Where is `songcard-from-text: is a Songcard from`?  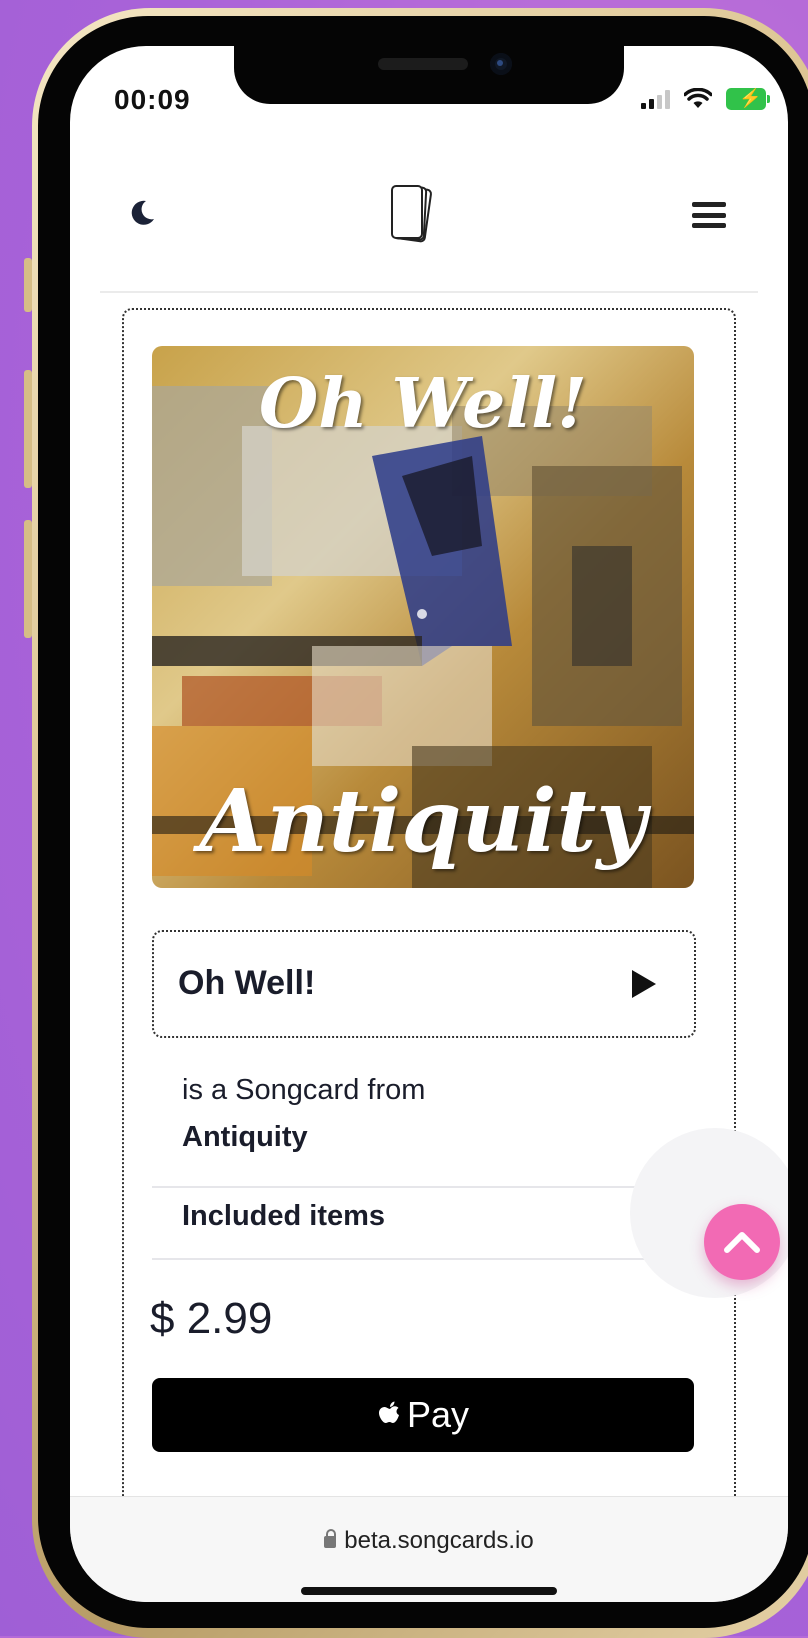 songcard-from-text: is a Songcard from is located at coordinates (304, 1090).